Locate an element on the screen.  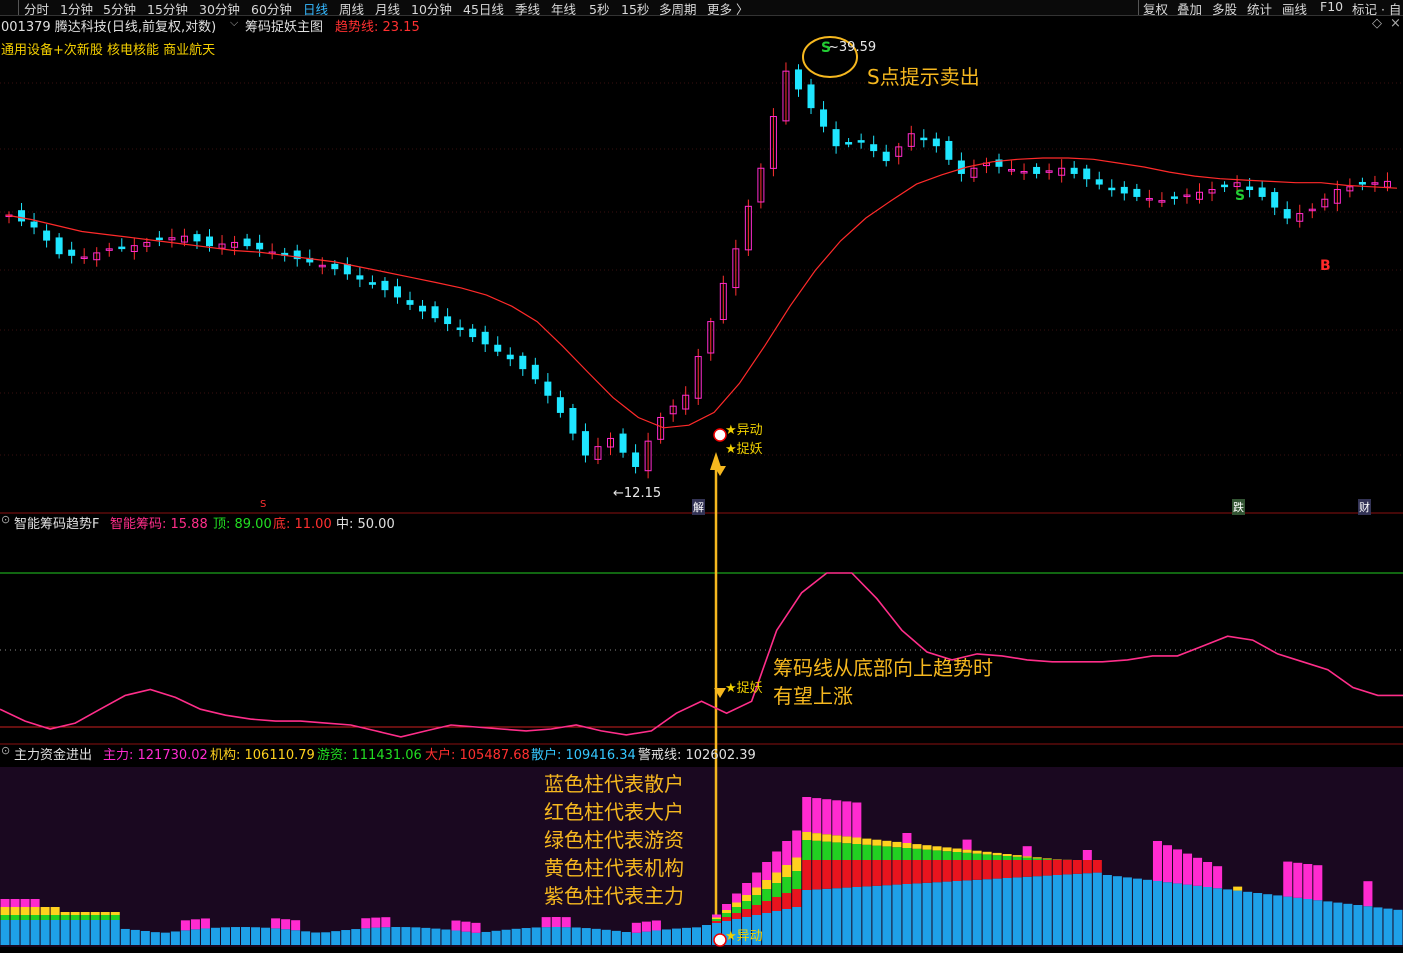
marker-die: 跌 is located at coordinates (1238, 507).